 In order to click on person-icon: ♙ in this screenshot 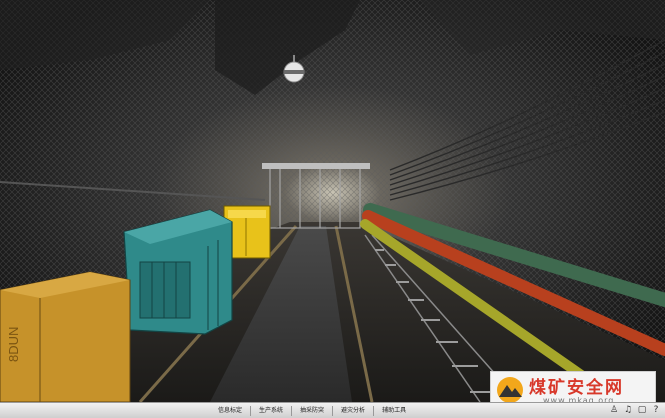, I will do `click(614, 410)`.